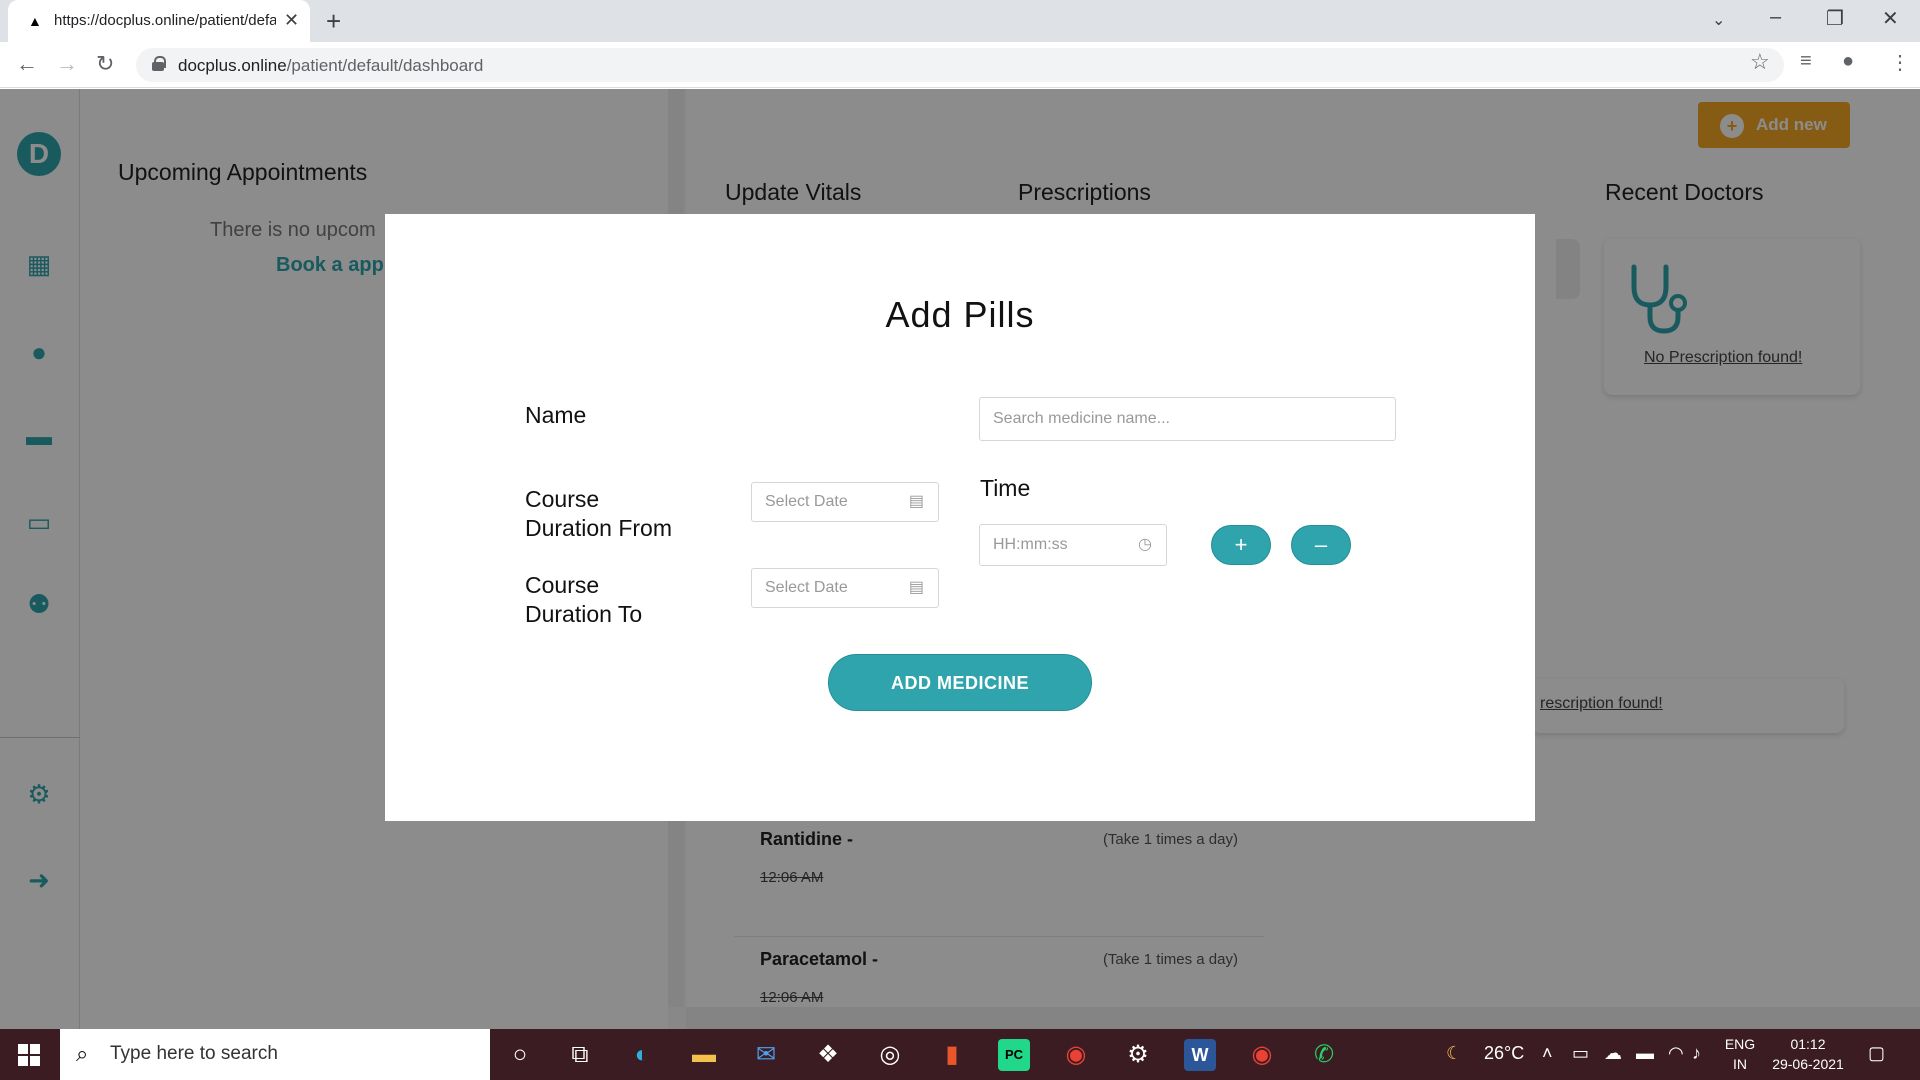  I want to click on clock-icon: ◷, so click(1145, 544).